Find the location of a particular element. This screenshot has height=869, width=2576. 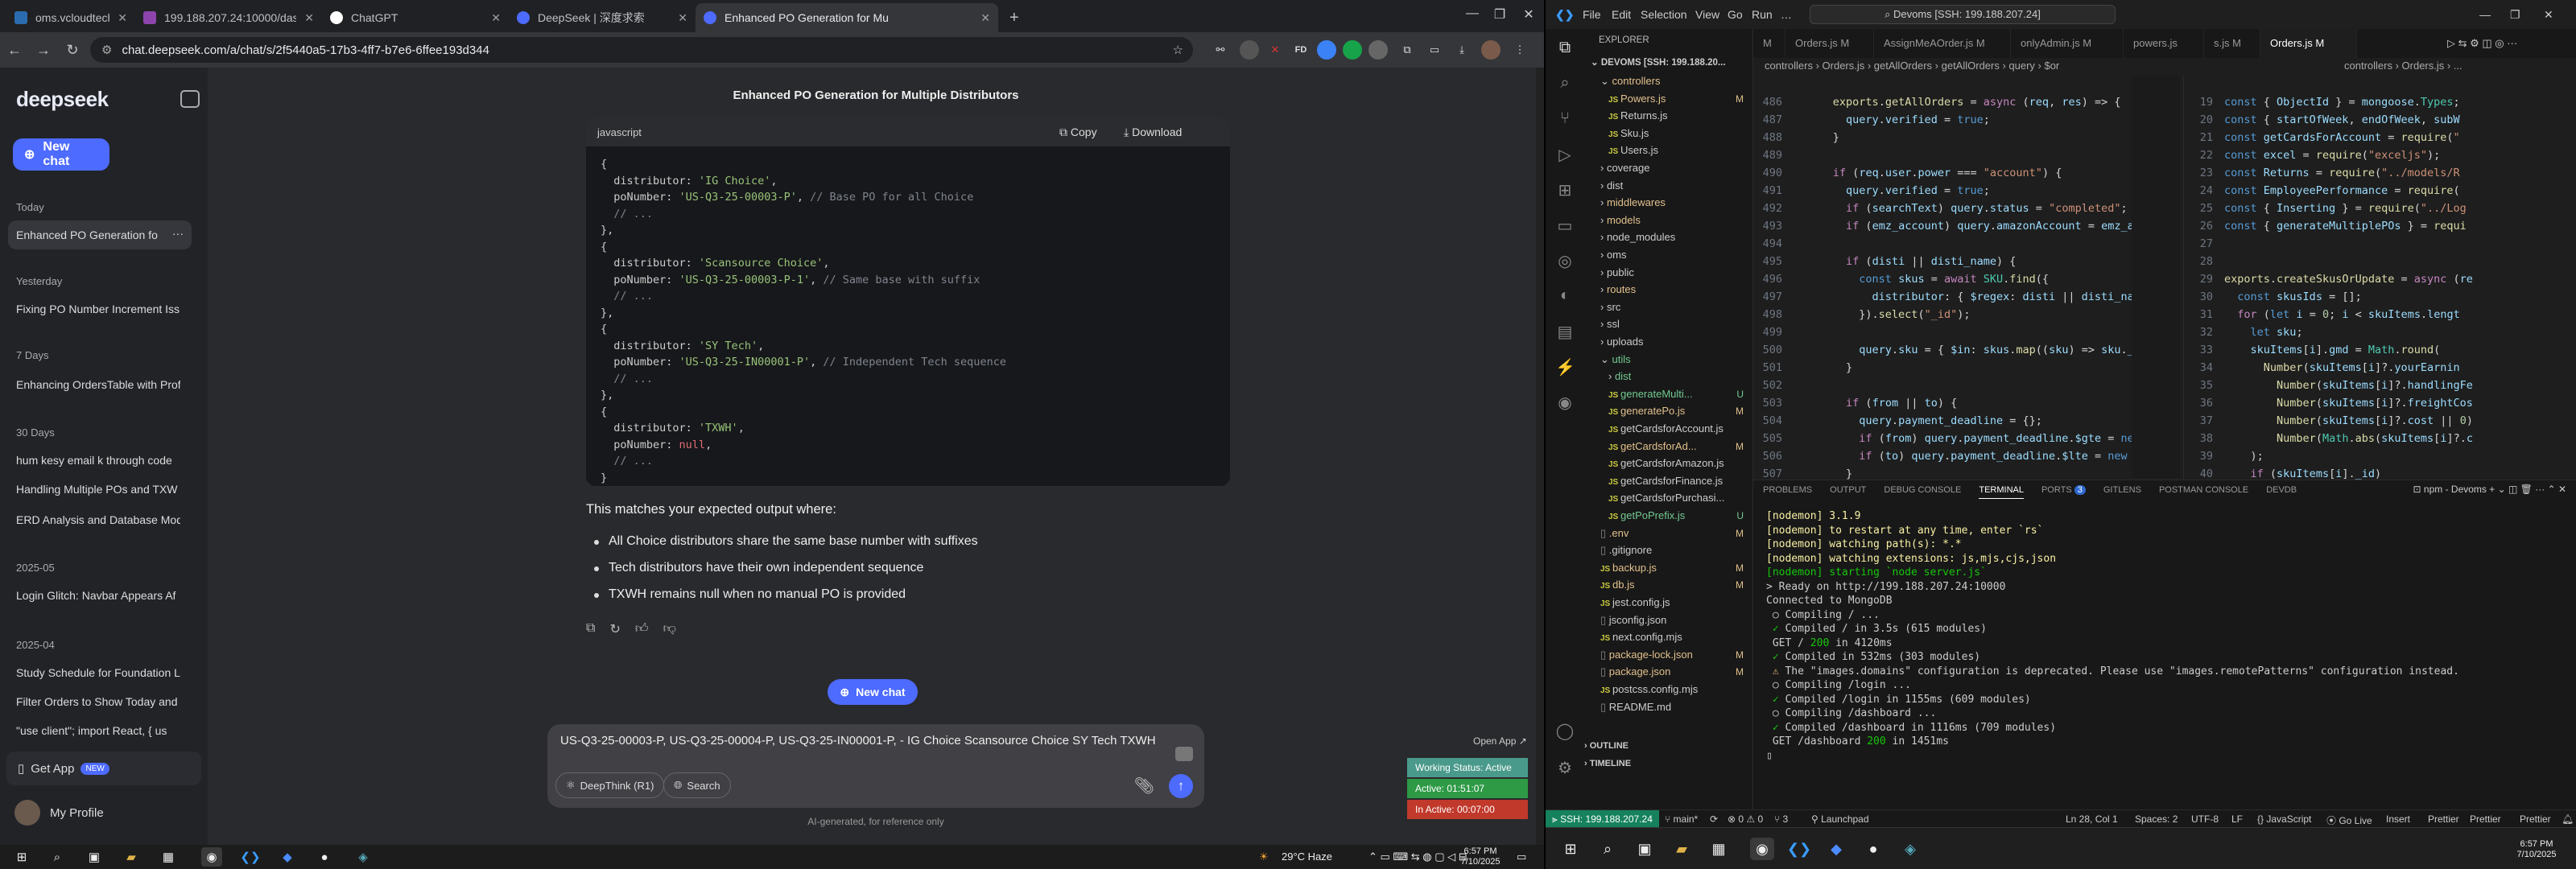

file-item: ▯ jsconfig.json is located at coordinates (1668, 620).